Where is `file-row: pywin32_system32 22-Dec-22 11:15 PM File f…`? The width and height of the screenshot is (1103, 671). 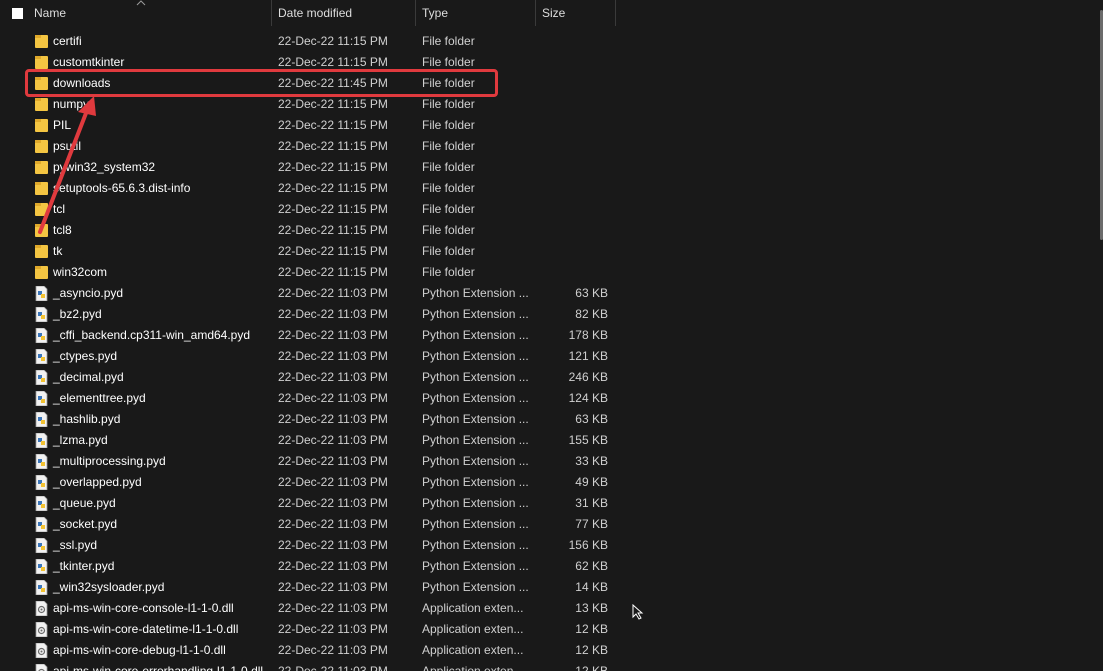
file-row: pywin32_system32 22-Dec-22 11:15 PM File f… is located at coordinates (551, 167).